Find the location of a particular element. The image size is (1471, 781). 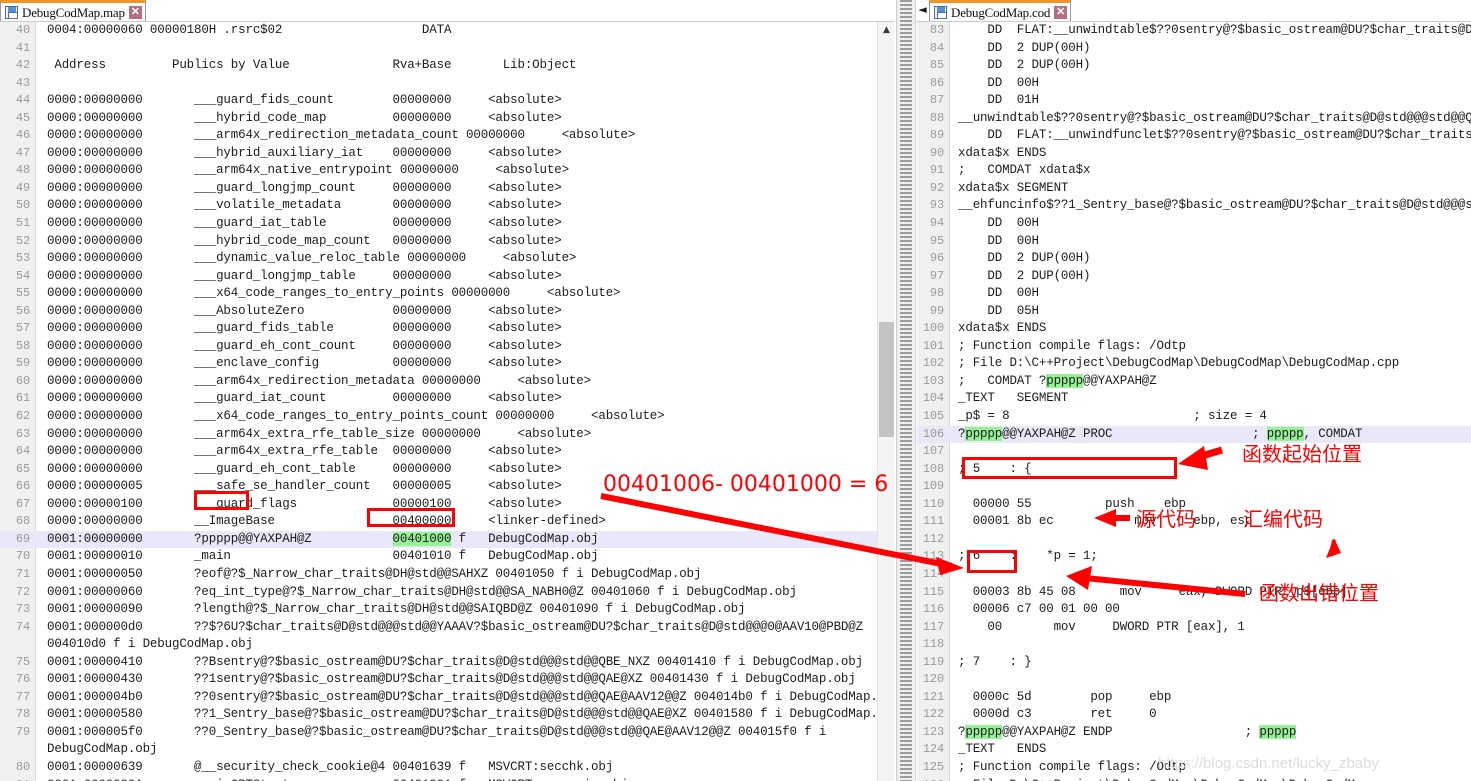

code-line: 84 DD 2 DUP(00H) is located at coordinates (1194, 49).